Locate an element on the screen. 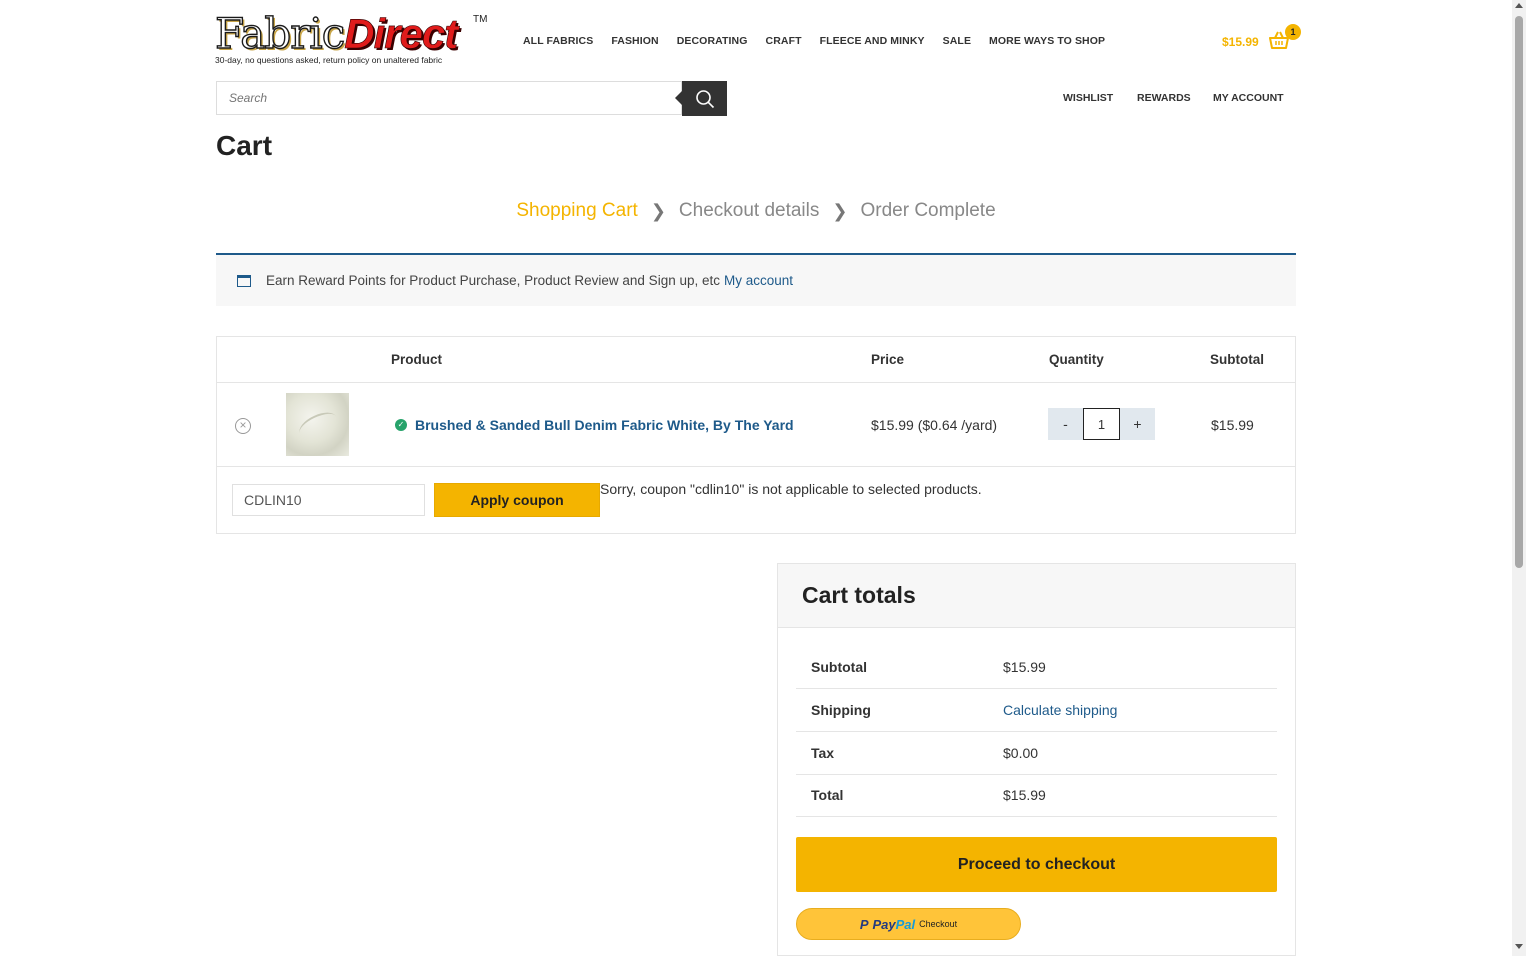 This screenshot has width=1526, height=956. nav-more-ways-to-shop: MORE WAYS TO SHOP is located at coordinates (1047, 41).